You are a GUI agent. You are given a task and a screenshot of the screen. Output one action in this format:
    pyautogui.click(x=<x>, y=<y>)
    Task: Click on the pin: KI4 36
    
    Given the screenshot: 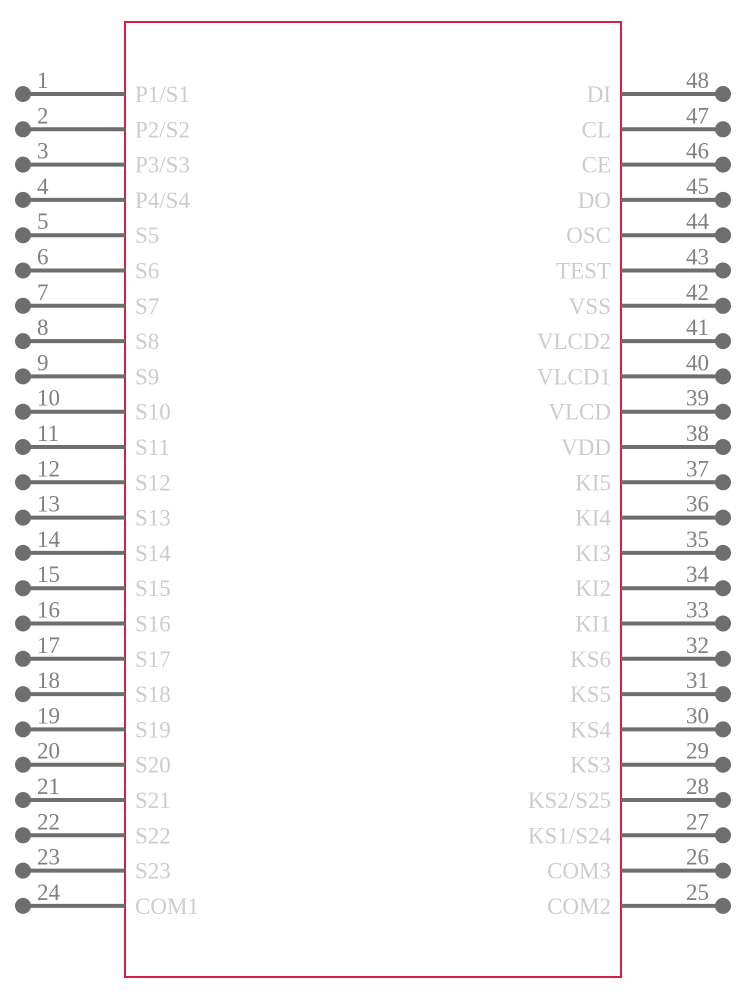 What is the action you would take?
    pyautogui.click(x=653, y=511)
    